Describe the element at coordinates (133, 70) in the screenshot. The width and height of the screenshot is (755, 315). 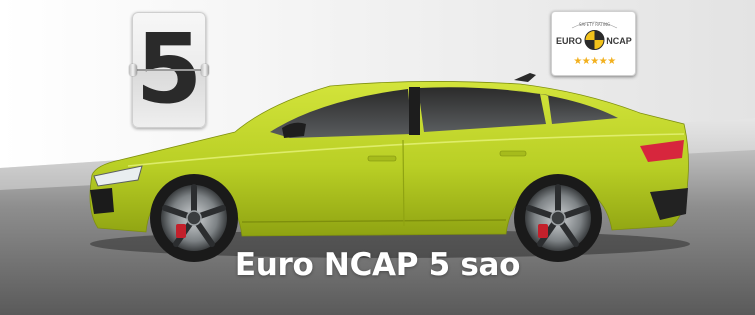
I see `flip-ring-left` at that location.